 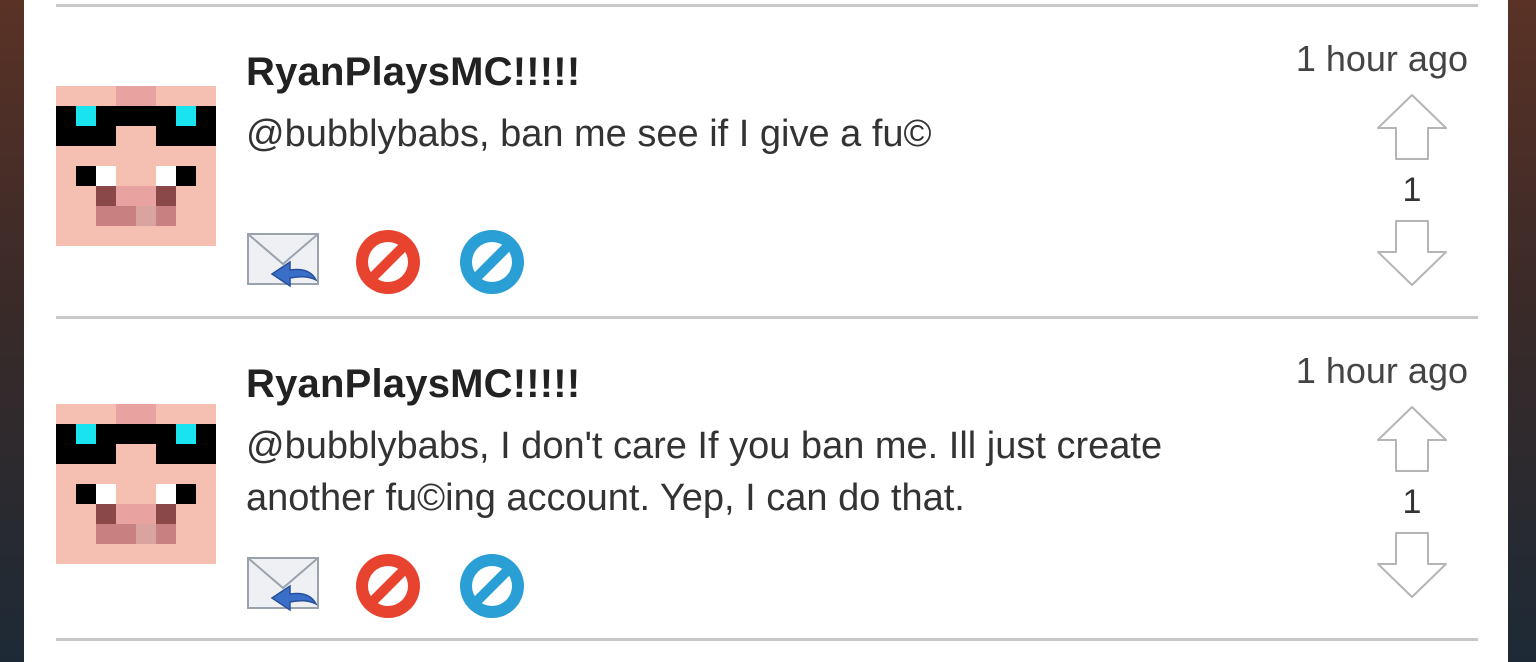 What do you see at coordinates (589, 134) in the screenshot?
I see `comment-text: @bubblybabs, ban me see if I give a fu©` at bounding box center [589, 134].